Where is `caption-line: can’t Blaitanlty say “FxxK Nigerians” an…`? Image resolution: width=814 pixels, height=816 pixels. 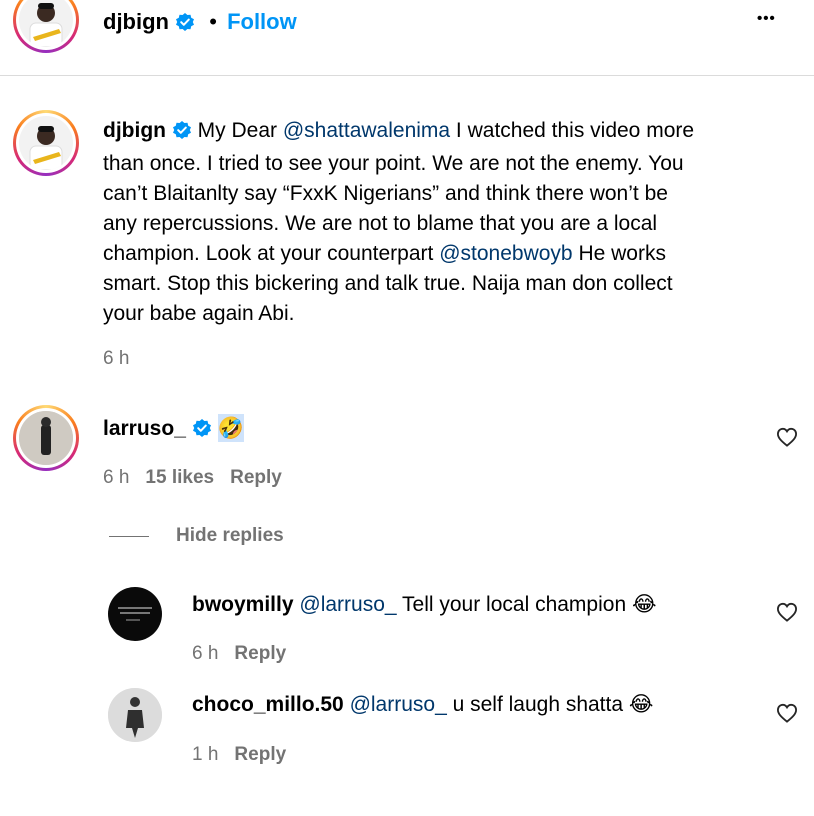
caption-line: can’t Blaitanlty say “FxxK Nigerians” an… is located at coordinates (385, 193).